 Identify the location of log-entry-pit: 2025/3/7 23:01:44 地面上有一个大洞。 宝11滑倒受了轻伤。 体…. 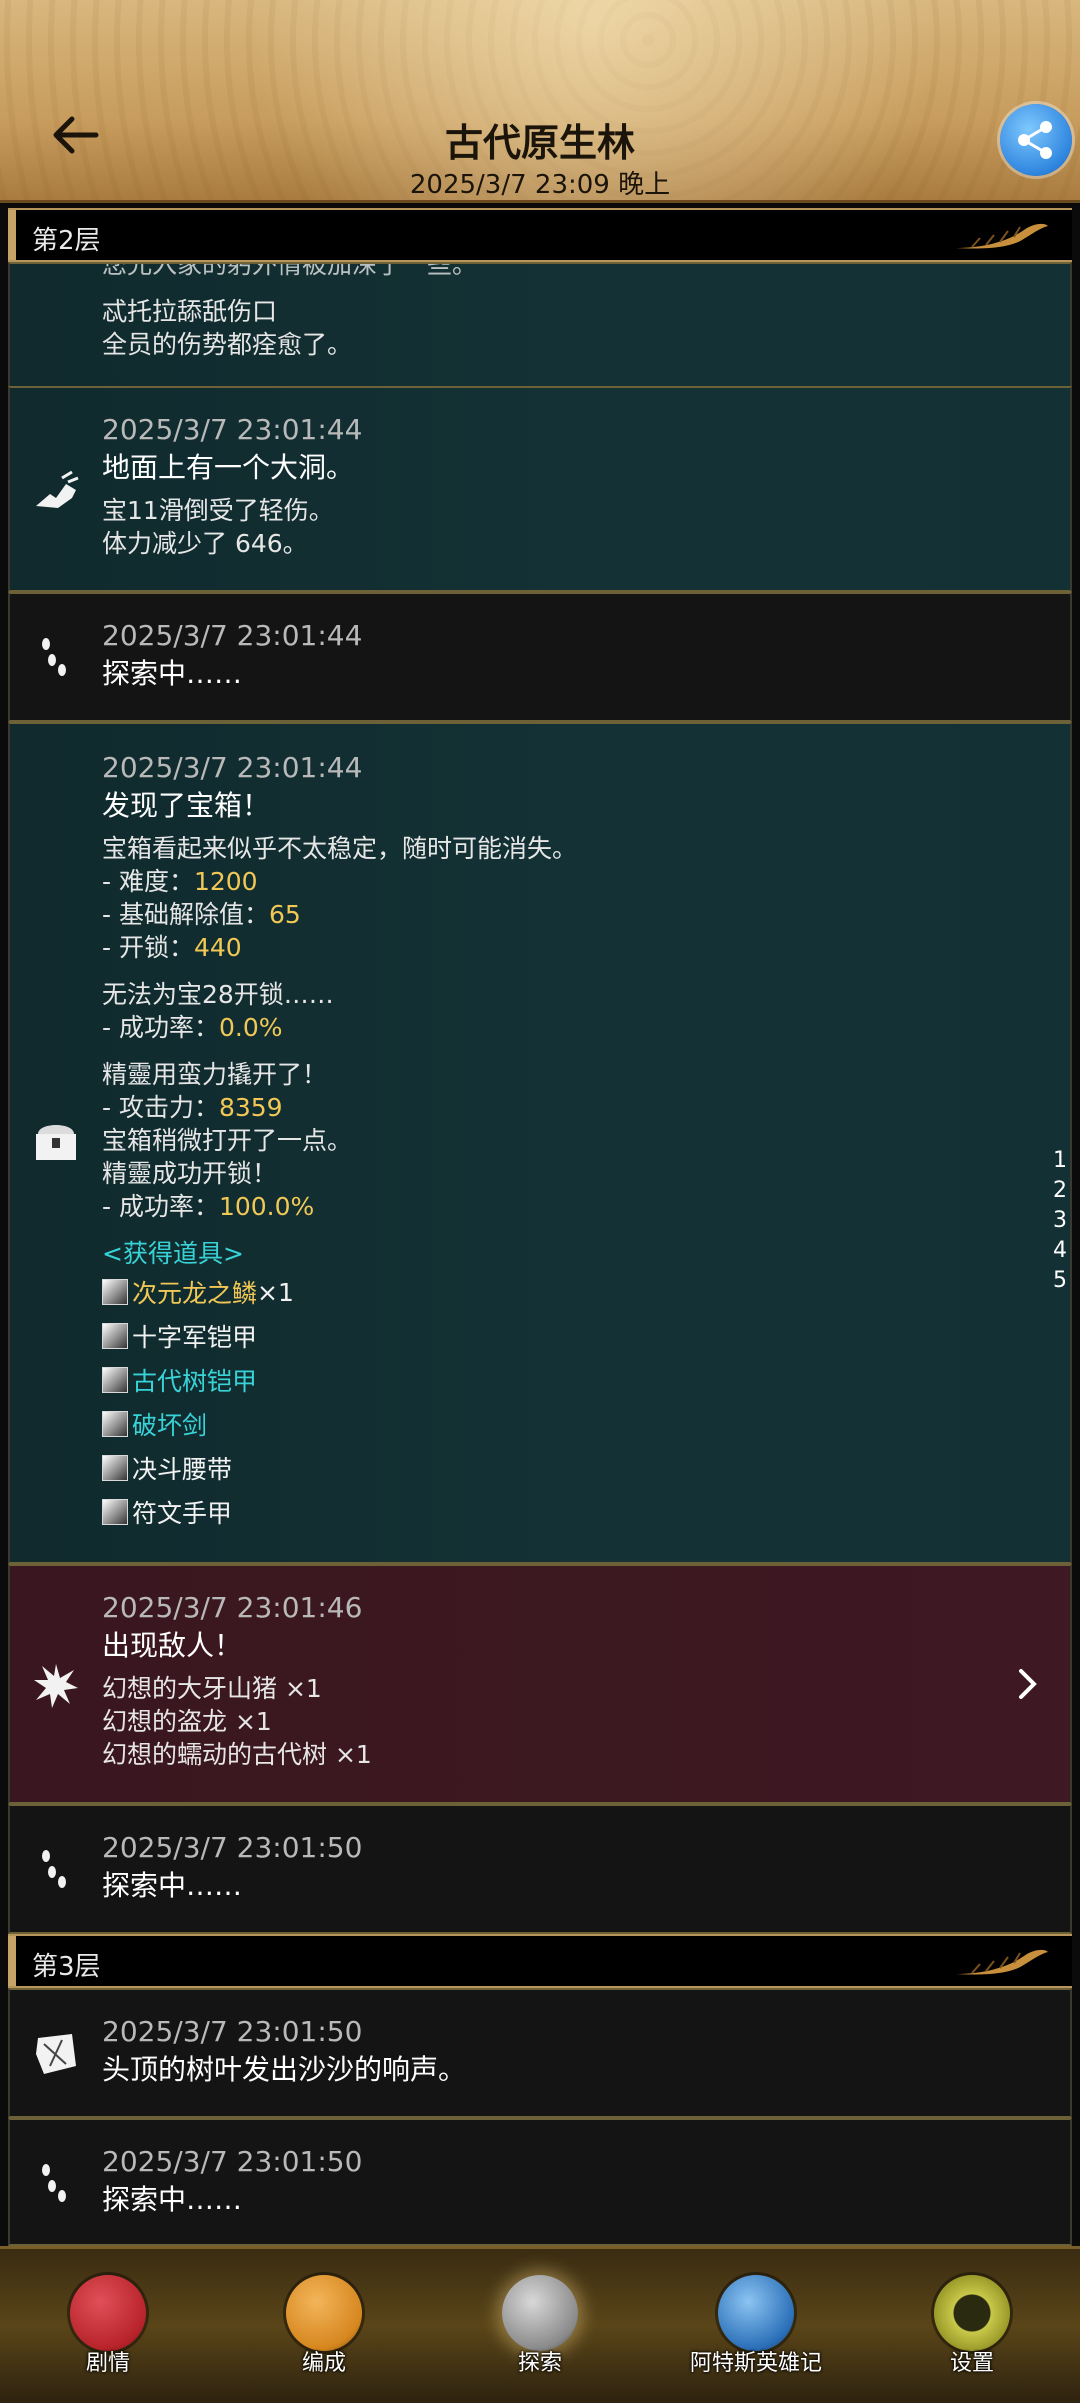
(540, 489).